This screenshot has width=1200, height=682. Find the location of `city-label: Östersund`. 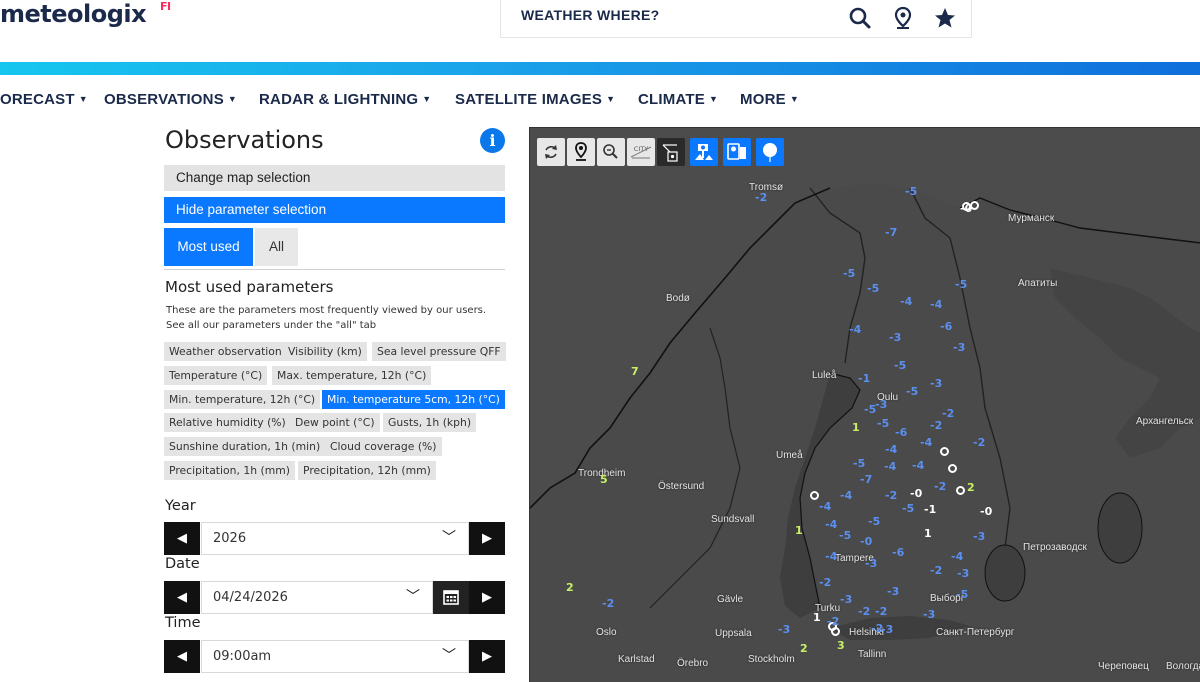

city-label: Östersund is located at coordinates (681, 486).